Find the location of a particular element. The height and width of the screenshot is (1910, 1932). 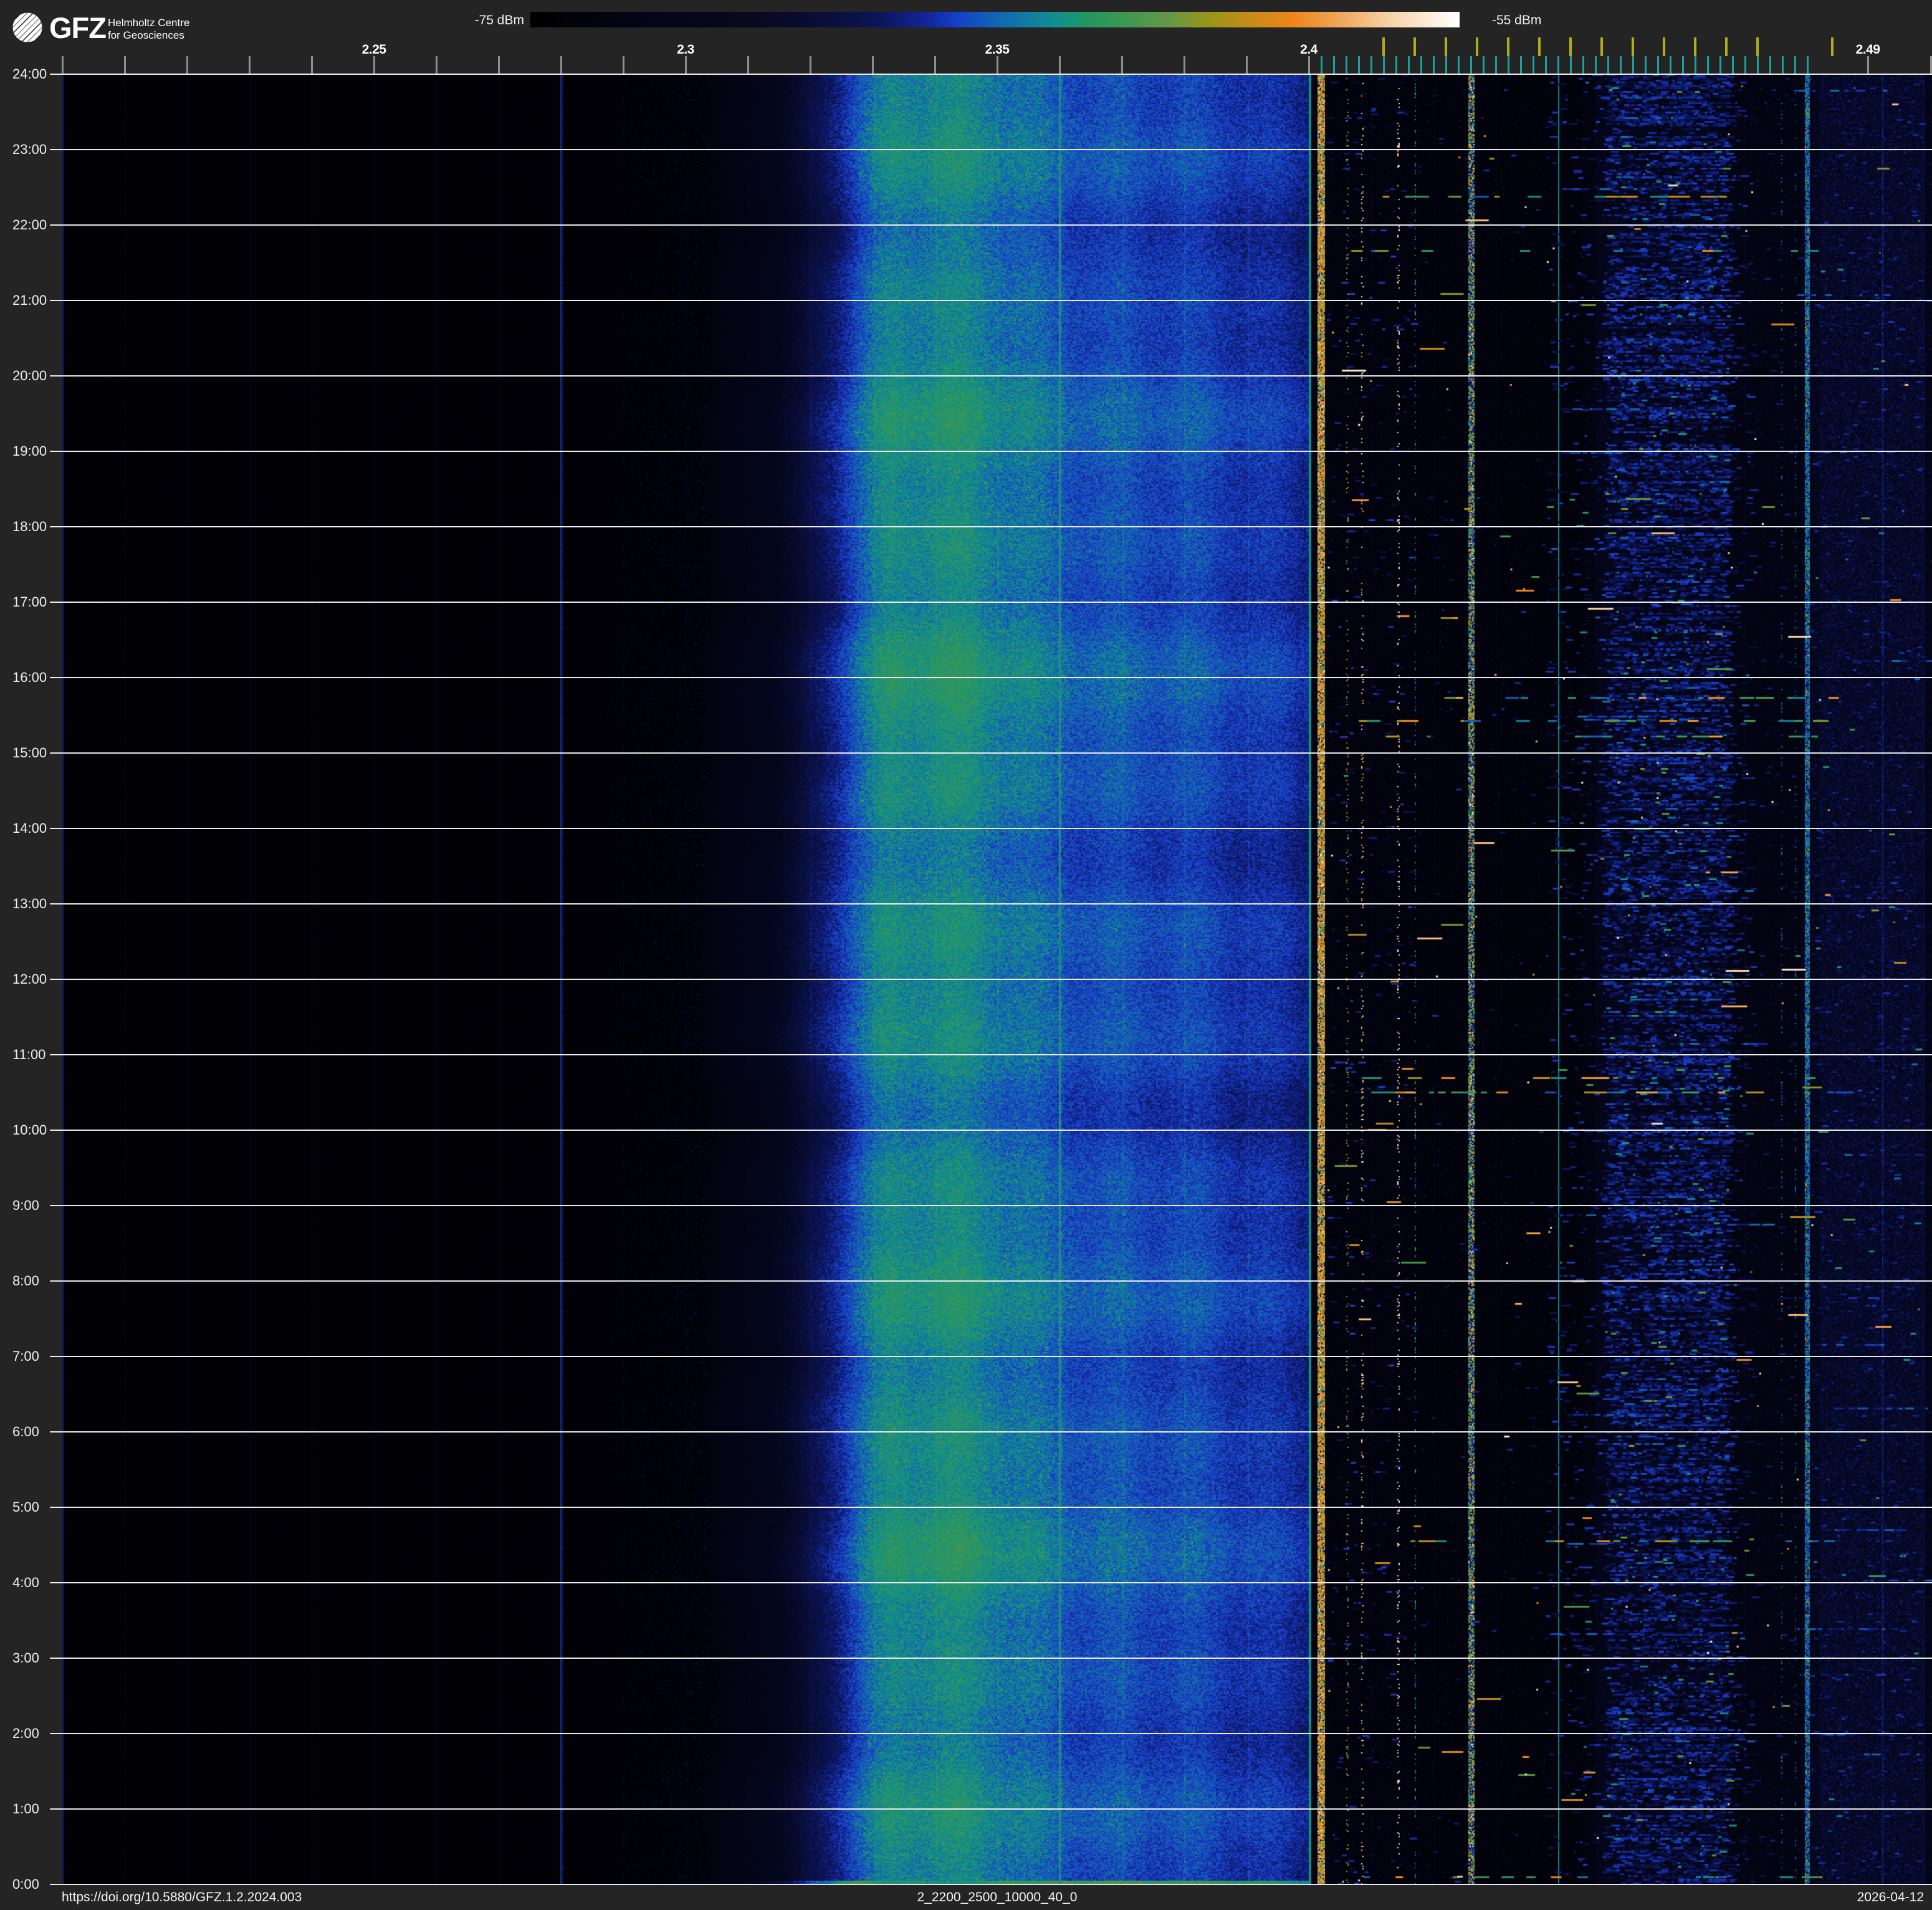

svg-text: Helmholtz Centre is located at coordinates (148, 23).